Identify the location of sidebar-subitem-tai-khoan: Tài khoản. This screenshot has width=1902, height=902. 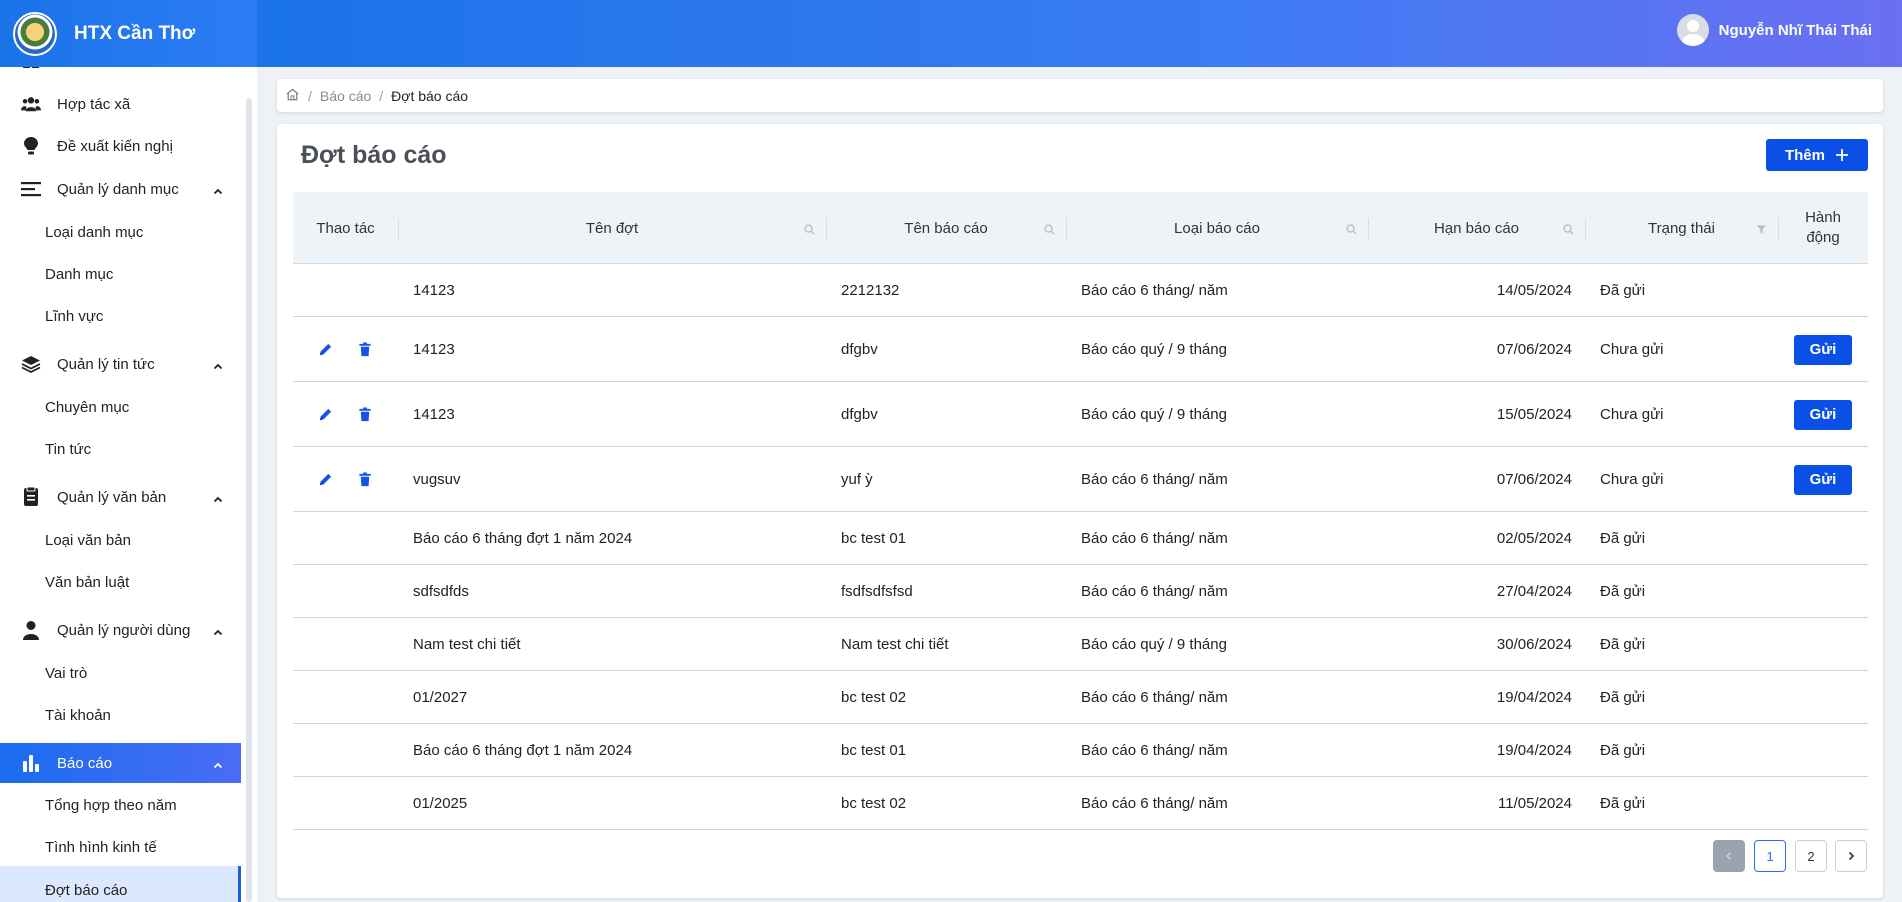
(78, 715).